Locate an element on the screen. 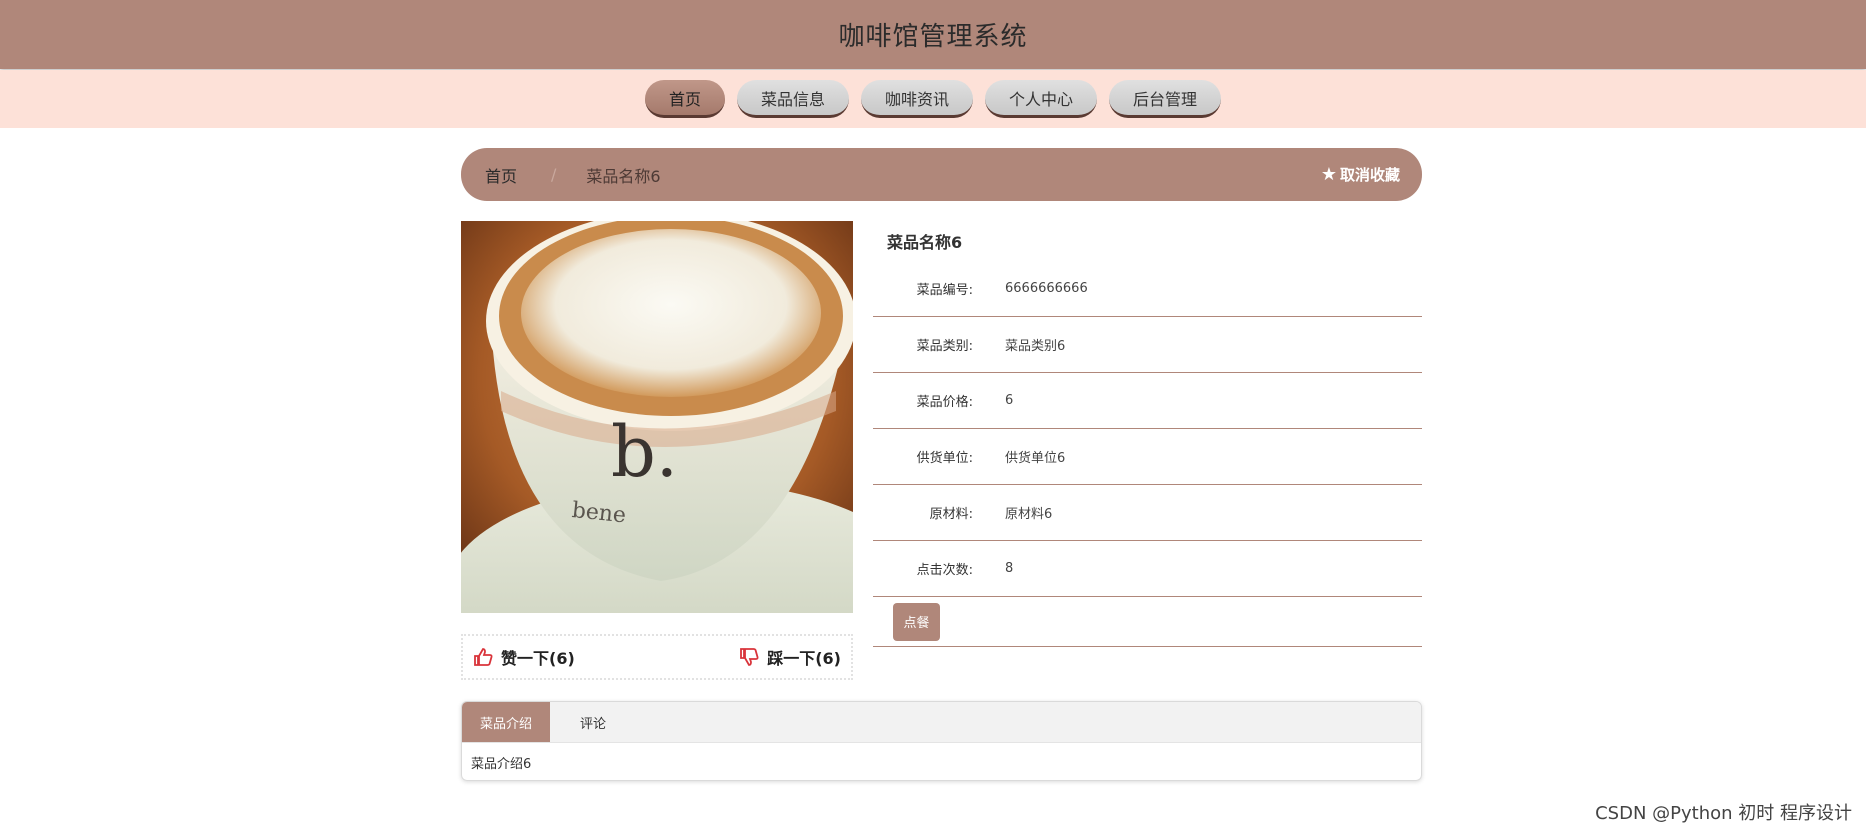  thumbs-up-icon is located at coordinates (483, 657).